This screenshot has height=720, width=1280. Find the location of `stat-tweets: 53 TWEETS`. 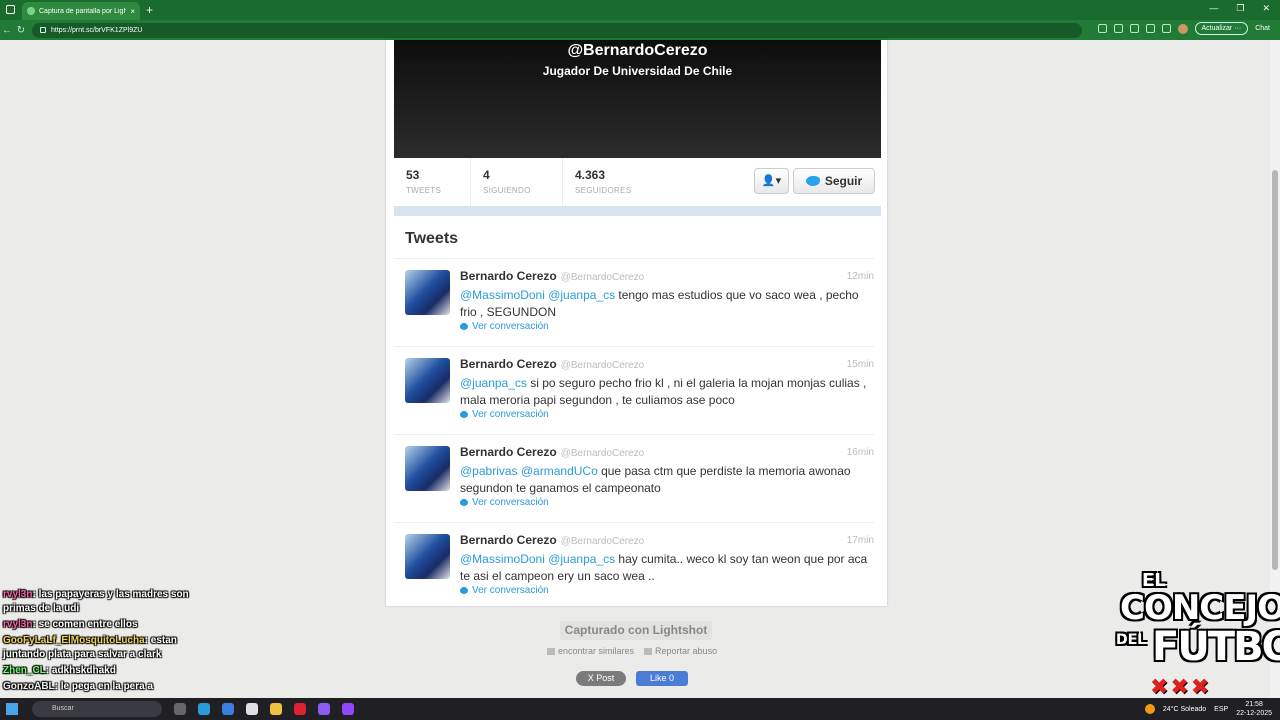

stat-tweets: 53 TWEETS is located at coordinates (432, 182).